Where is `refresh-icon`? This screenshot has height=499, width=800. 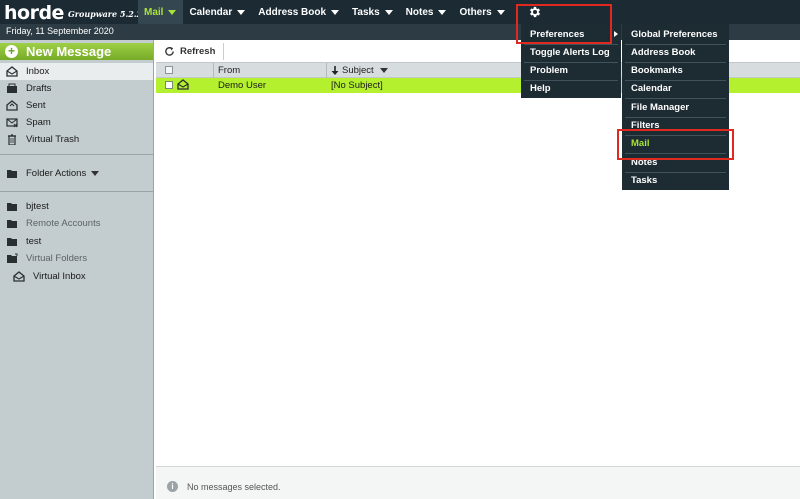
refresh-icon is located at coordinates (169, 51).